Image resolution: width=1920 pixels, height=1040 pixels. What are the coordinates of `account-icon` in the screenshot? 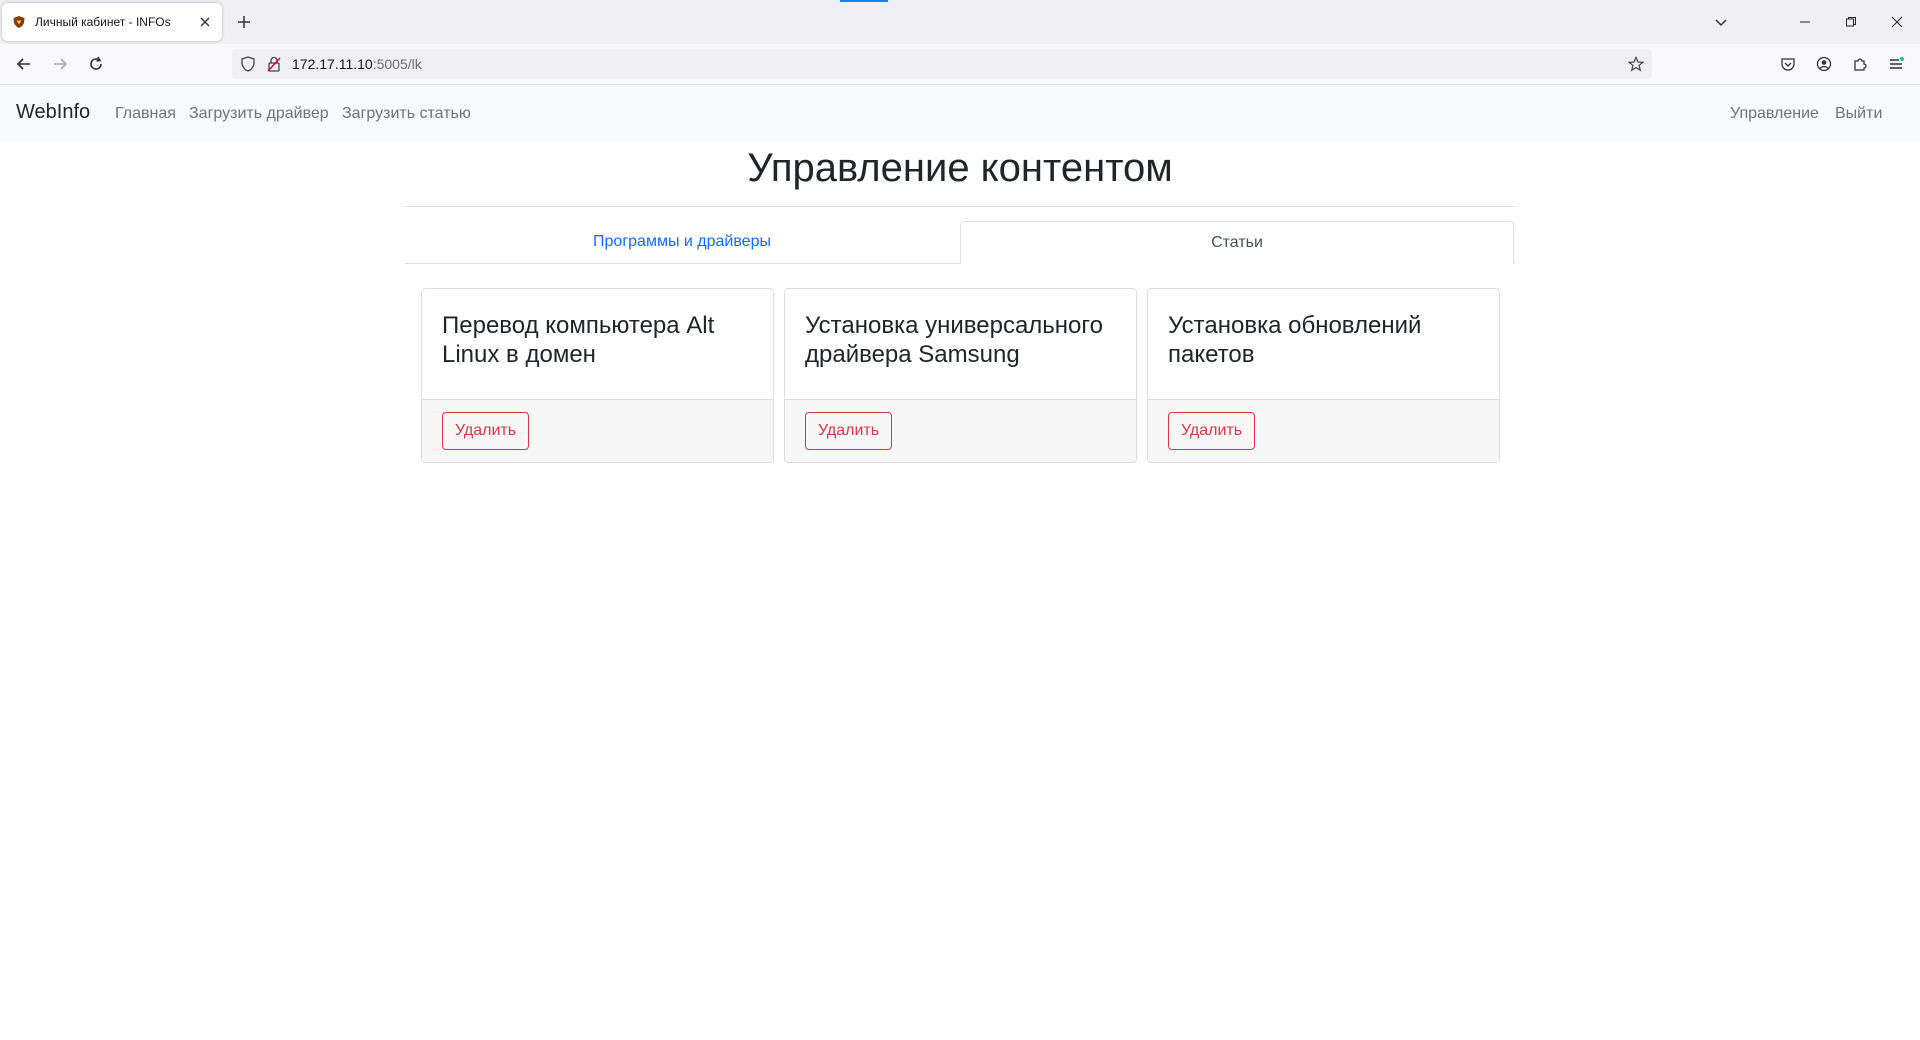 It's located at (1824, 64).